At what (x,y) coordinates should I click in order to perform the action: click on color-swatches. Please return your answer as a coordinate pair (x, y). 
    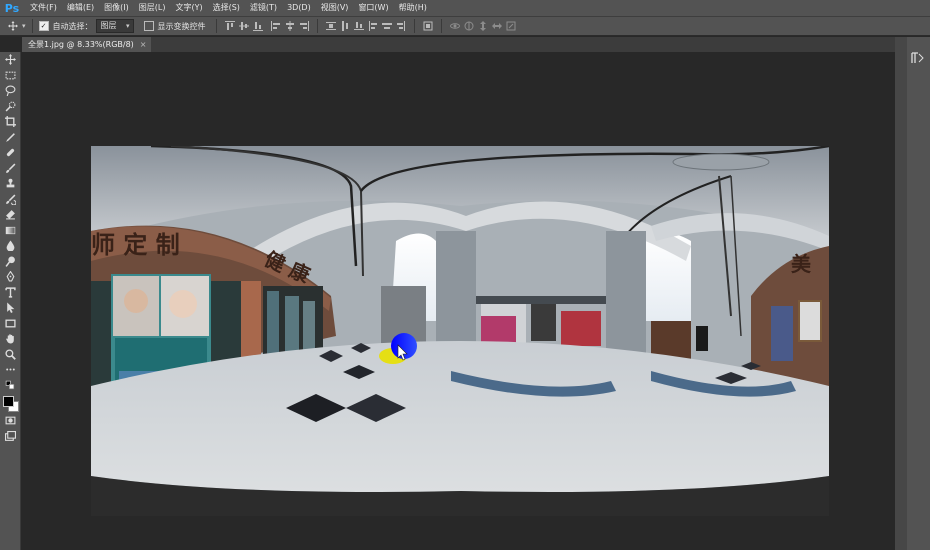
    Looking at the image, I should click on (10, 403).